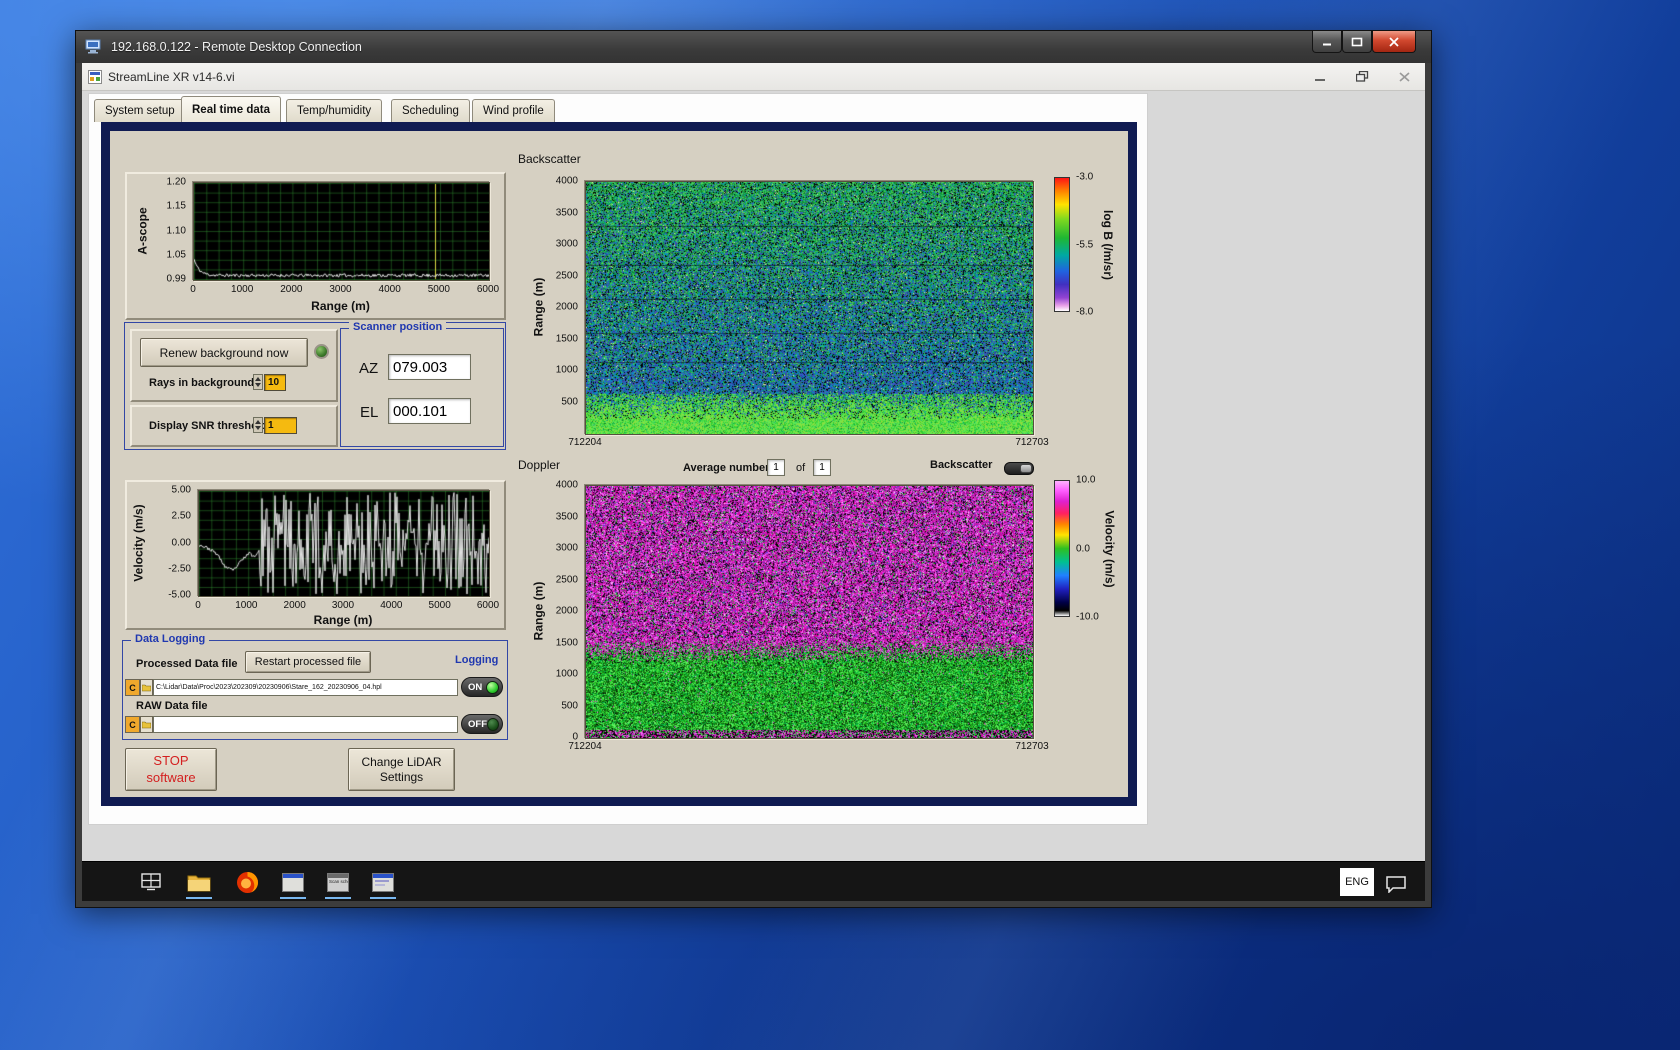 Image resolution: width=1680 pixels, height=1050 pixels. What do you see at coordinates (199, 882) in the screenshot?
I see `file-explorer-icon` at bounding box center [199, 882].